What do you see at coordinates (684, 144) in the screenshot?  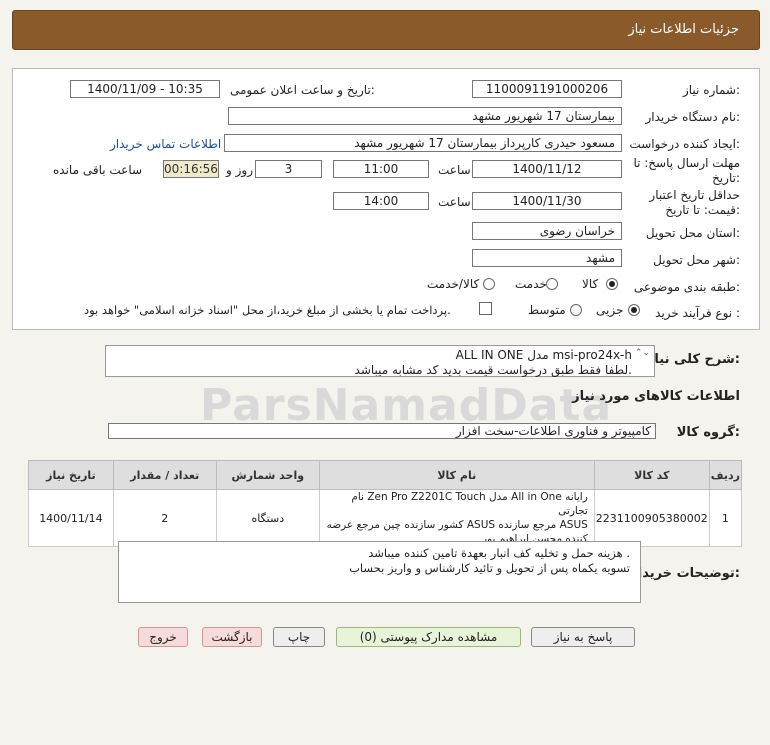 I see `creator-label: ایجاد کننده درخواست:` at bounding box center [684, 144].